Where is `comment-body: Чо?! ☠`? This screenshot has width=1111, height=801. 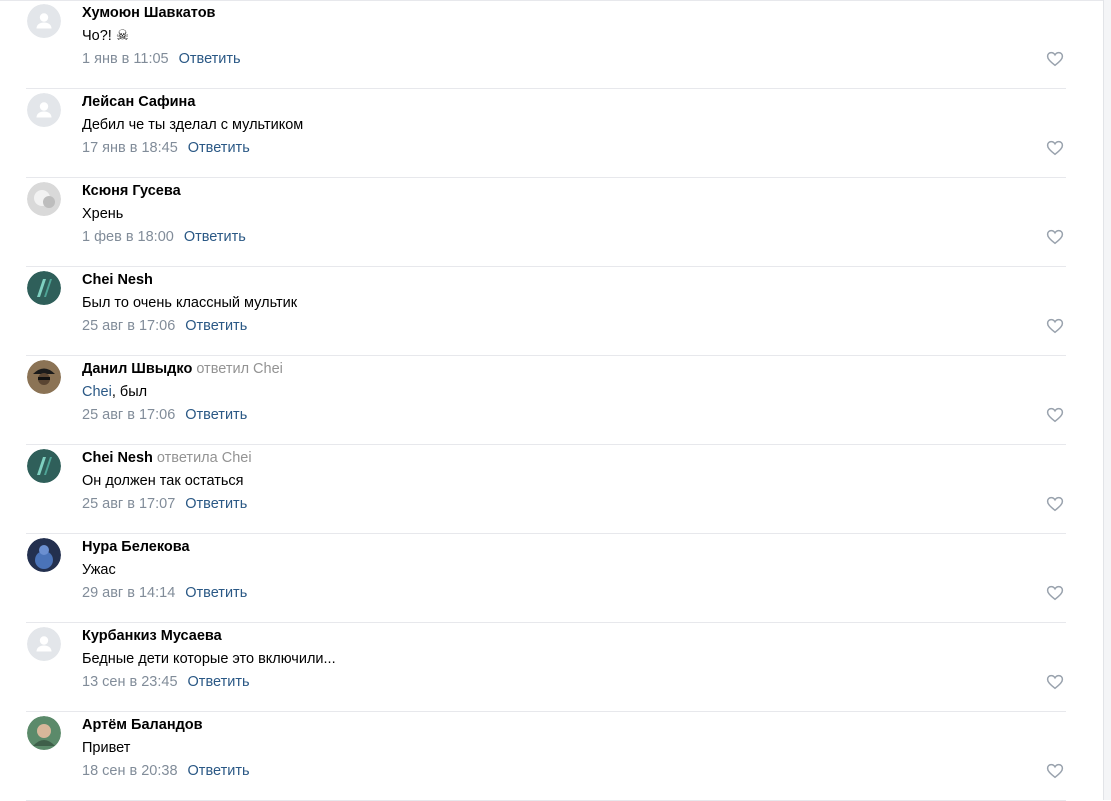
comment-body: Чо?! ☠ is located at coordinates (105, 36).